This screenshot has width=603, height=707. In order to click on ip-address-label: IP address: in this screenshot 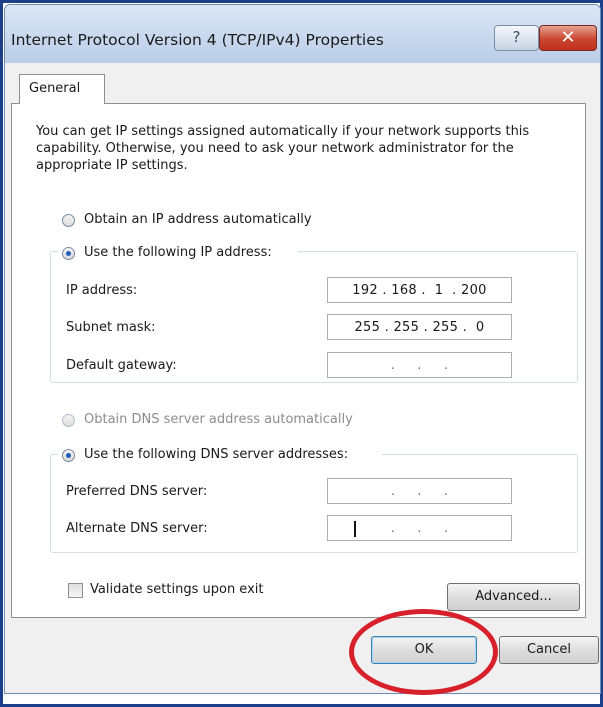, I will do `click(102, 290)`.